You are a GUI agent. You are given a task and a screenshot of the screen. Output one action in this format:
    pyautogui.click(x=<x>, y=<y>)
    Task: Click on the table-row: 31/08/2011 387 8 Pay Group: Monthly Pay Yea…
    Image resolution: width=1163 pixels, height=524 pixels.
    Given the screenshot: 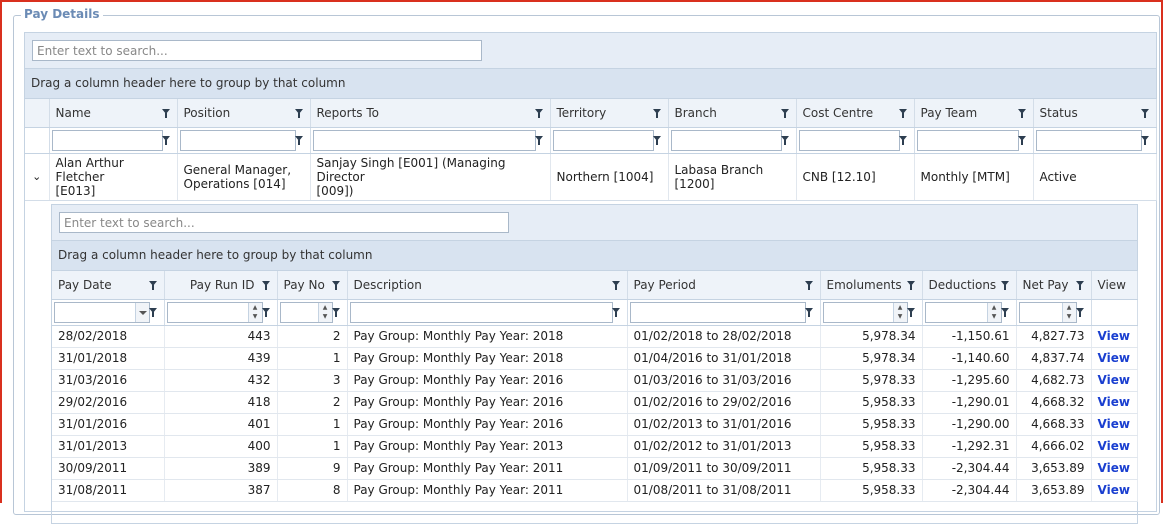 What is the action you would take?
    pyautogui.click(x=595, y=490)
    